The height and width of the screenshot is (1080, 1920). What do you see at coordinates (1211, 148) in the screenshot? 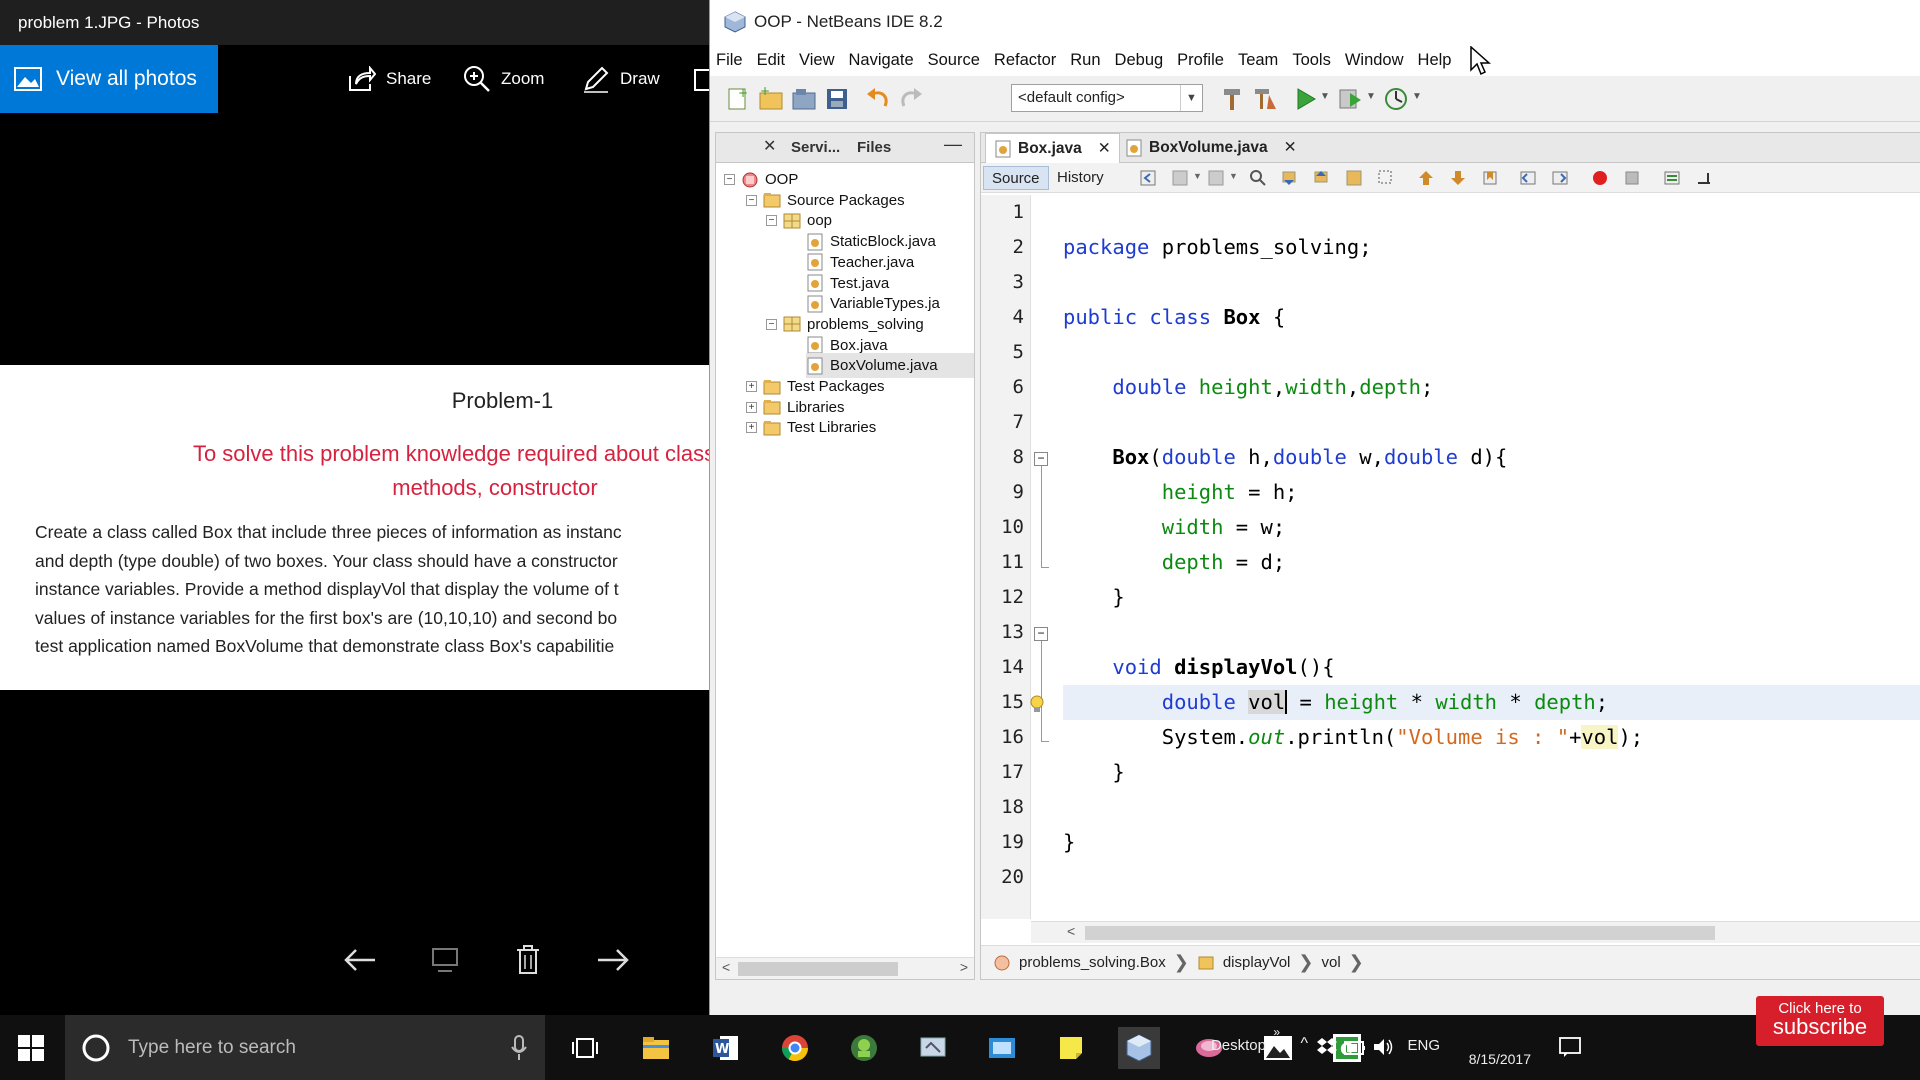
I see `tab-boxvolume-java: BoxVolume.java ✕` at bounding box center [1211, 148].